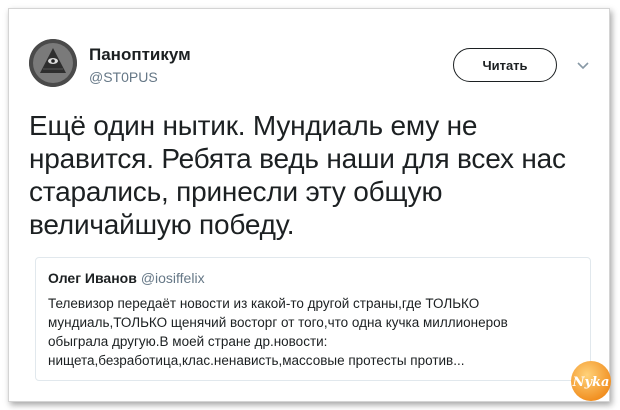 The width and height of the screenshot is (620, 410). Describe the element at coordinates (505, 65) in the screenshot. I see `follow-button: Читать` at that location.